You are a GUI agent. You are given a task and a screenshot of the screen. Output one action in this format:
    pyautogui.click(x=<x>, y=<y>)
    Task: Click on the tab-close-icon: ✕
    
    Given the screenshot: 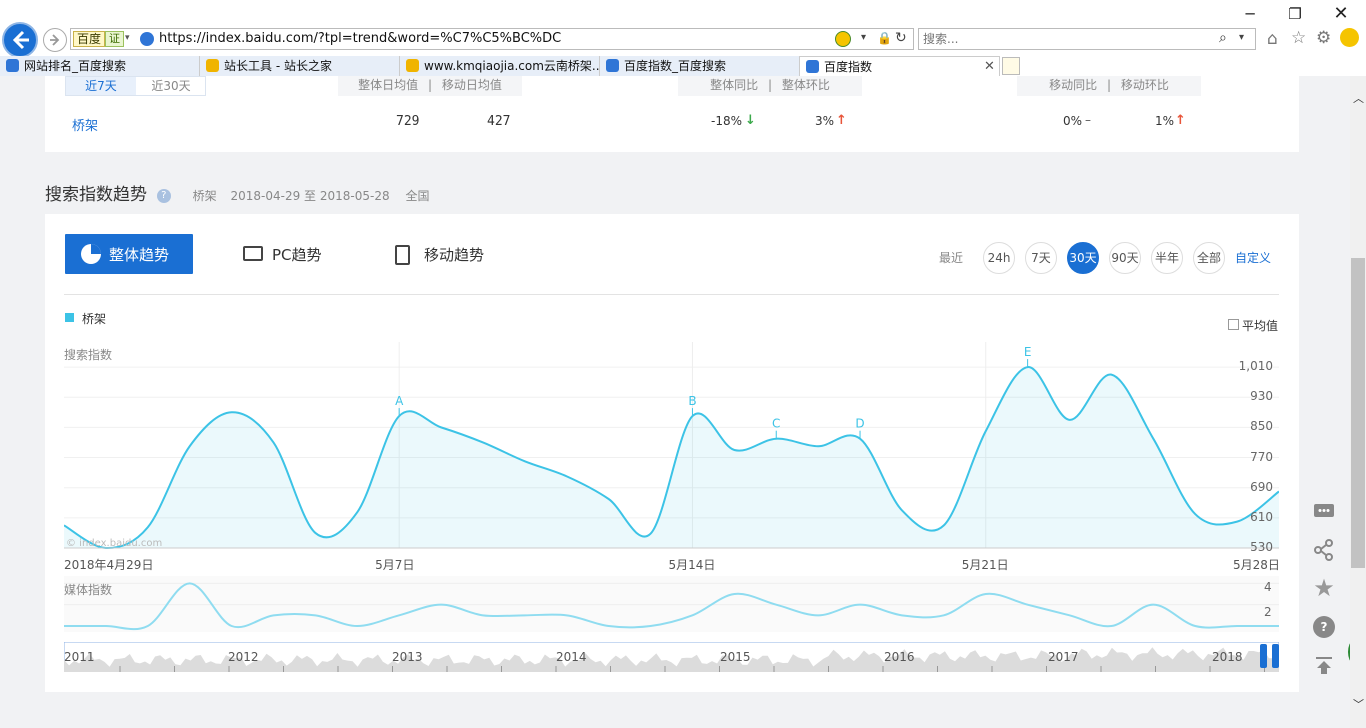 What is the action you would take?
    pyautogui.click(x=989, y=66)
    